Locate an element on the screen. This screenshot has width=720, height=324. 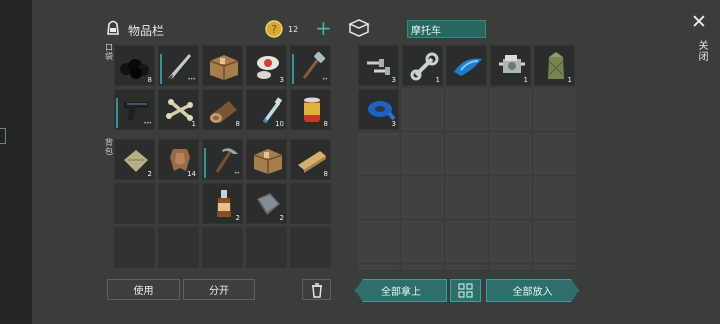
backpack-icon is located at coordinates (113, 27).